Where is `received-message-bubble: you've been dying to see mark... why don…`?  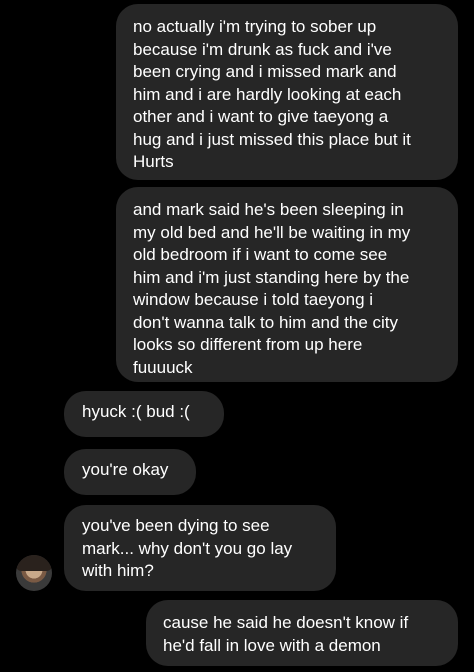
received-message-bubble: you've been dying to see mark... why don… is located at coordinates (200, 548).